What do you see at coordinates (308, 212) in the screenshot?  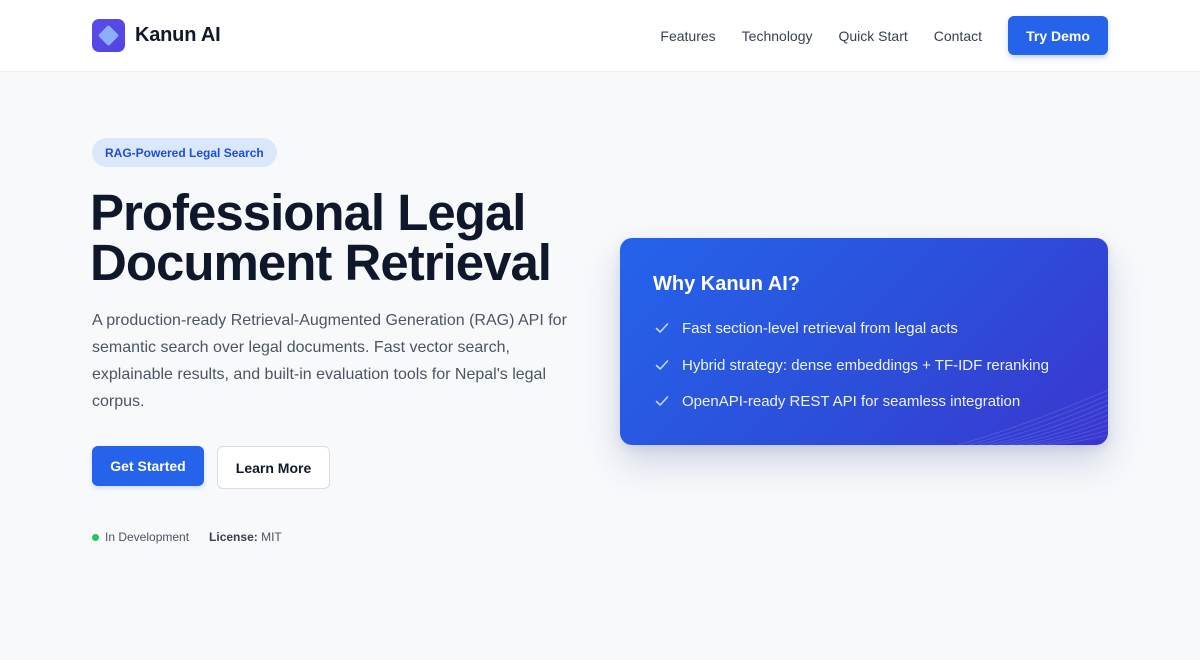 I see `hero-title-line-1: Professional Legal` at bounding box center [308, 212].